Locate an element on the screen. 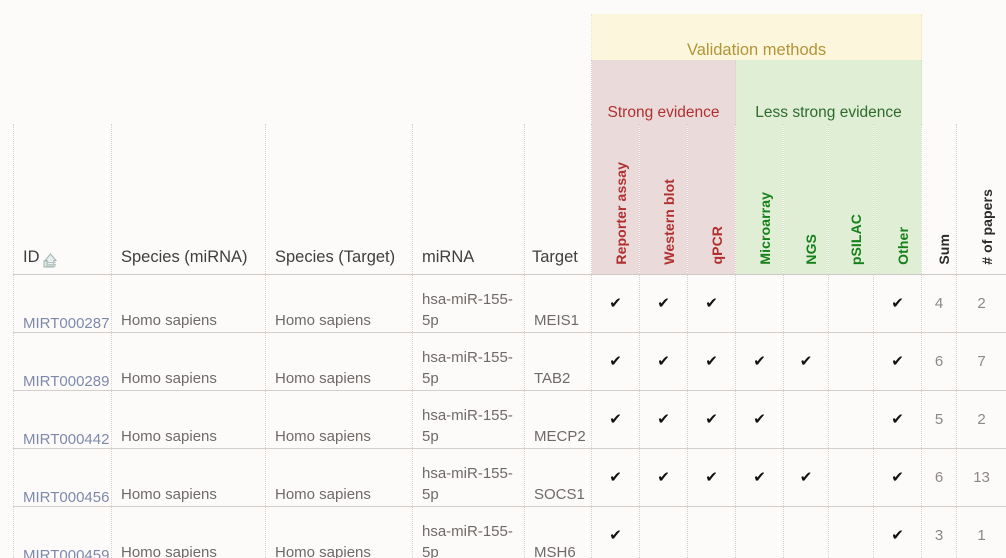  column-header-reporter-assay: Reporter assay is located at coordinates (616, 199).